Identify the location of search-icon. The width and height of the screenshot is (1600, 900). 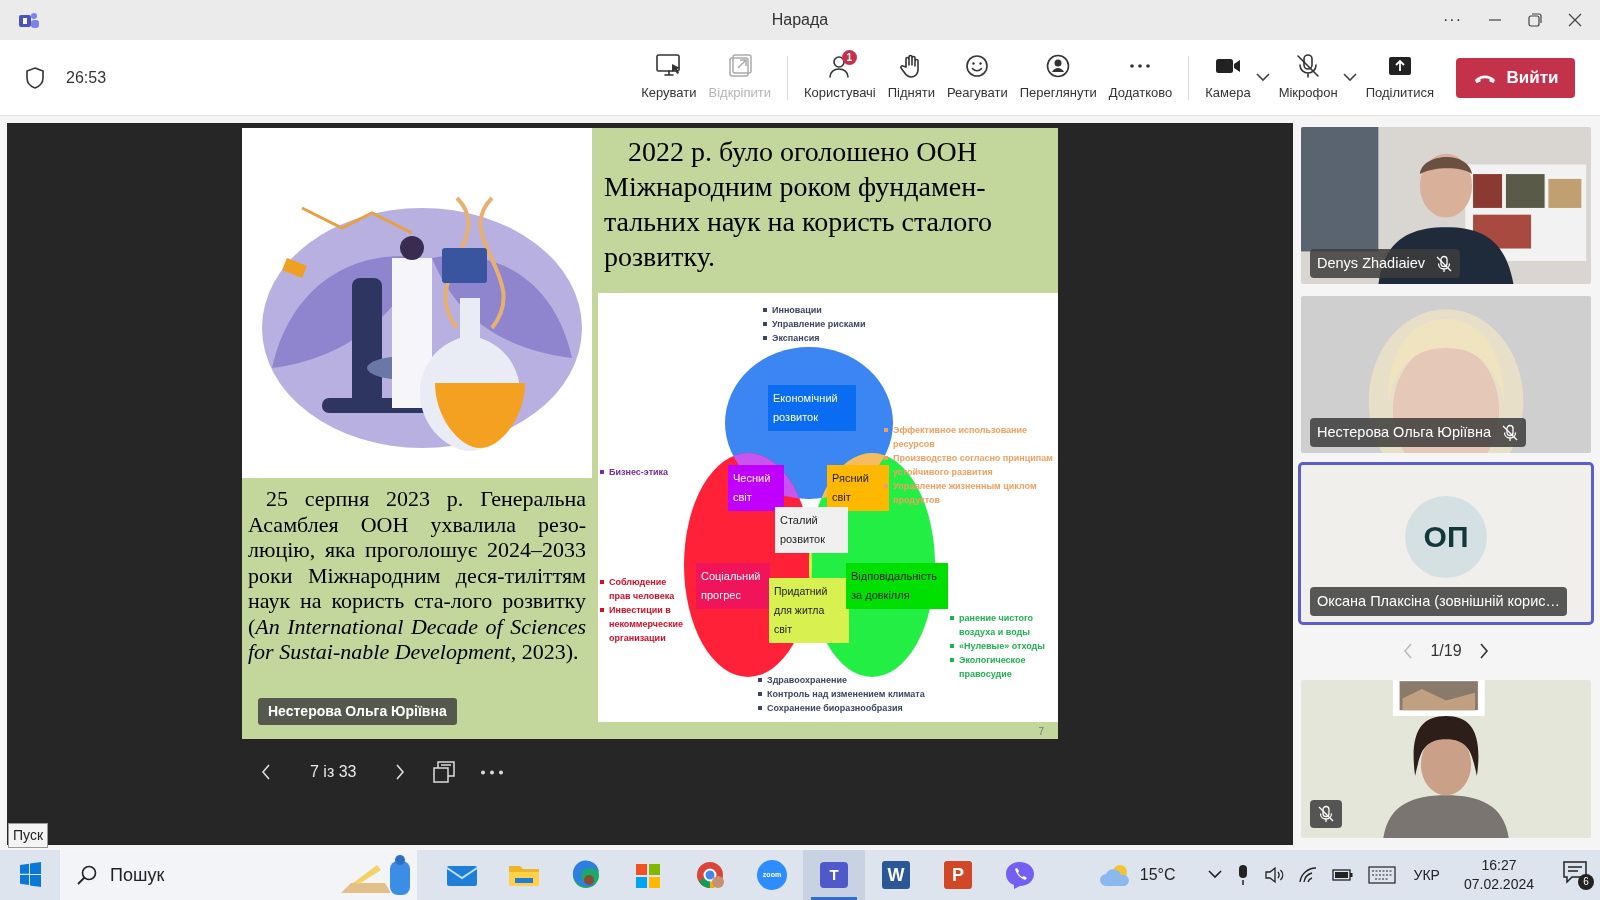
(87, 875).